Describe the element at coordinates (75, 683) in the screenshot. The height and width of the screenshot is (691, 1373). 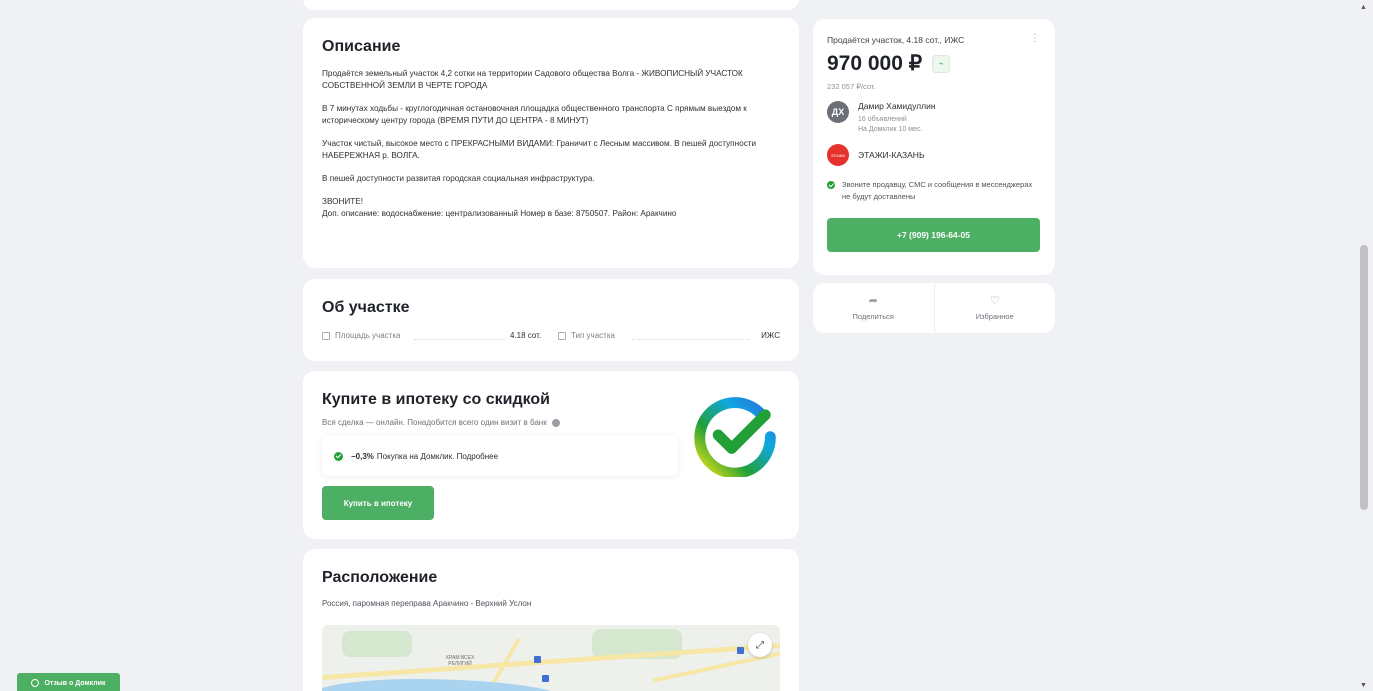
I see `feedback-label: Отзыв о Домклик` at that location.